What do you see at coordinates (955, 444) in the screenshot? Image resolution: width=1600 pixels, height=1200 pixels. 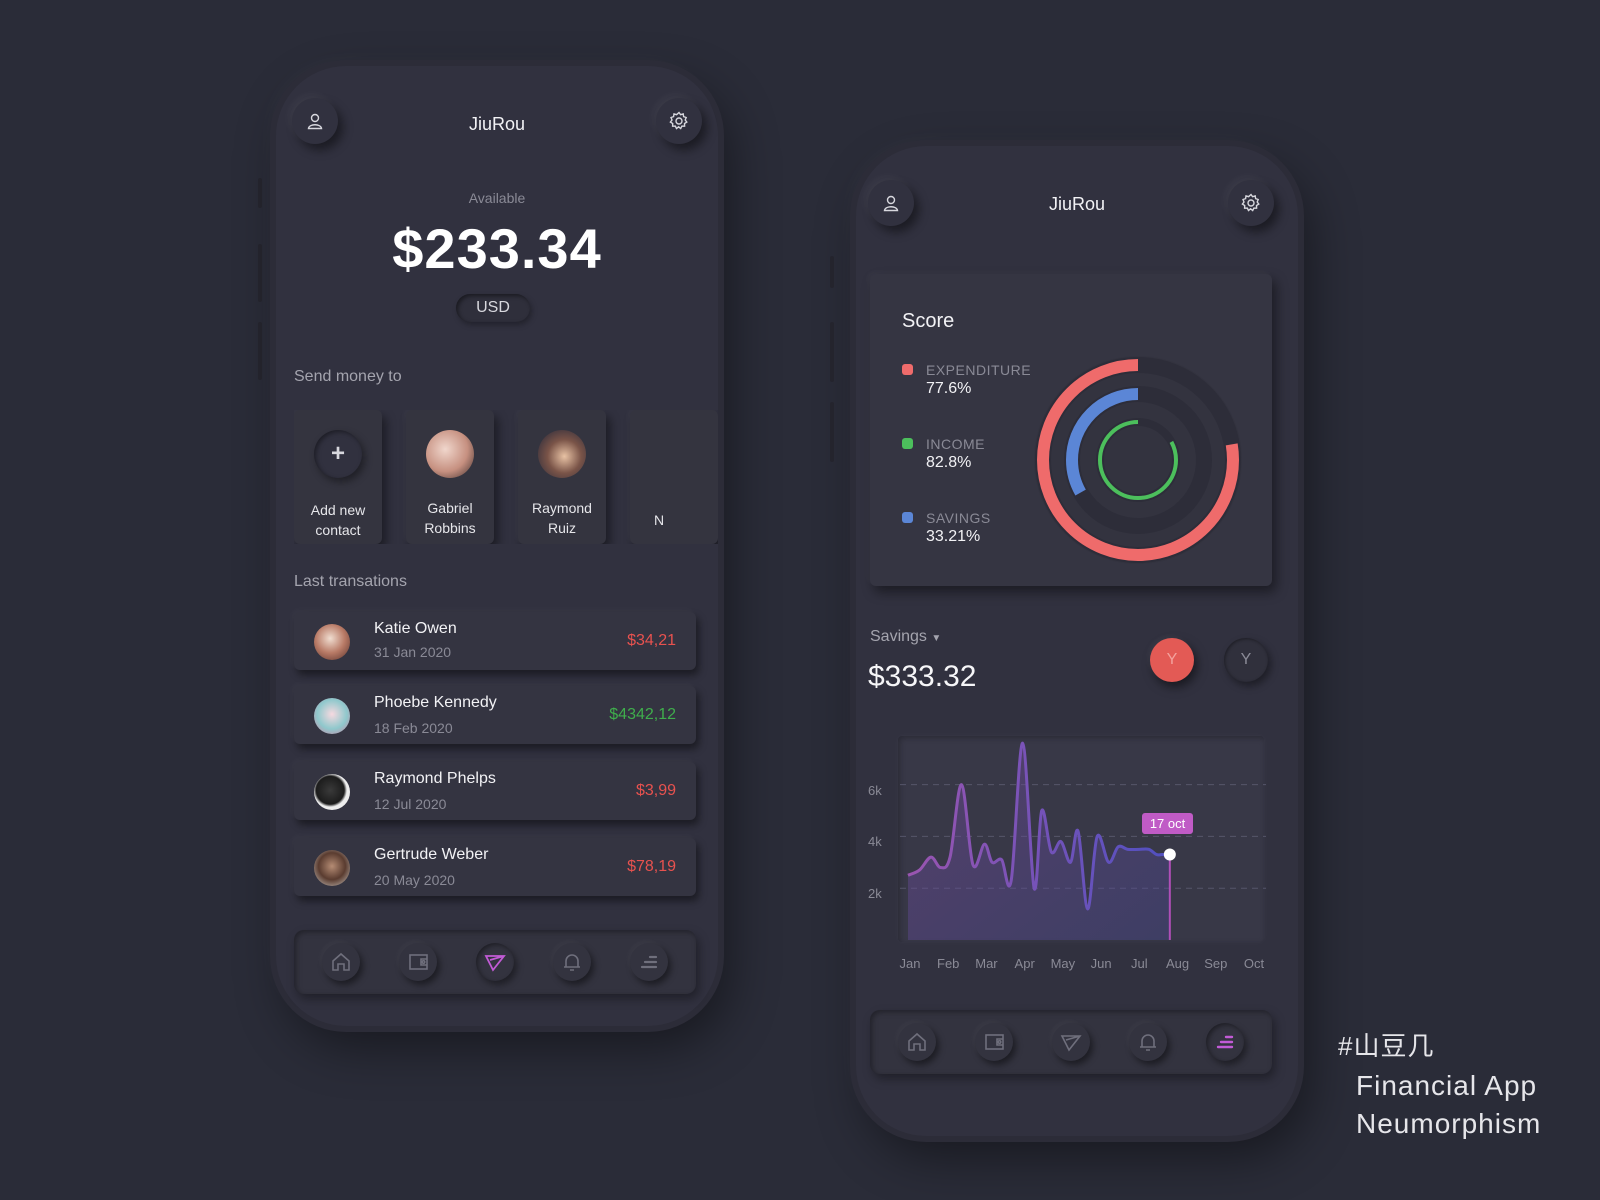 I see `legend-label: INCOME` at bounding box center [955, 444].